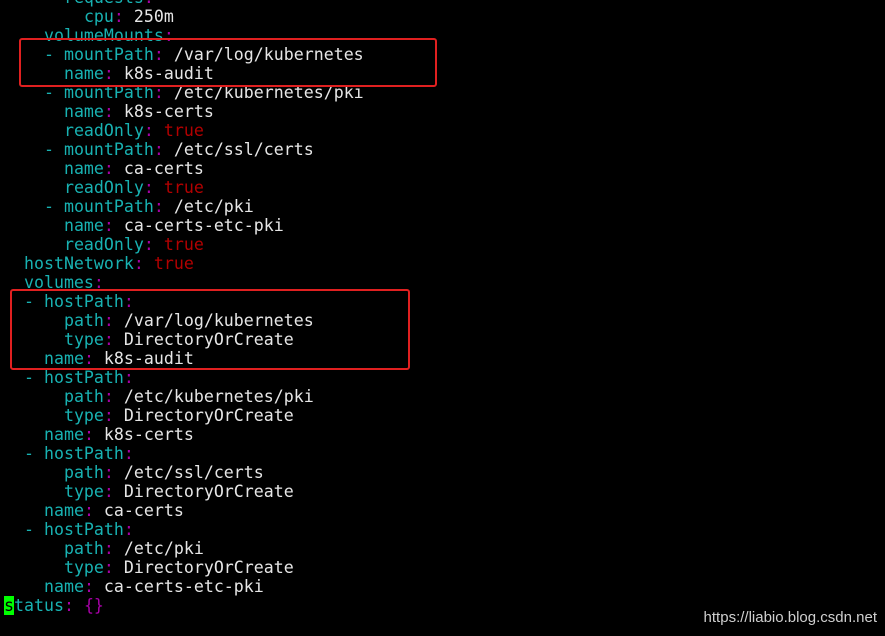 The height and width of the screenshot is (636, 885). What do you see at coordinates (98, 16) in the screenshot?
I see `code-token: cpu` at bounding box center [98, 16].